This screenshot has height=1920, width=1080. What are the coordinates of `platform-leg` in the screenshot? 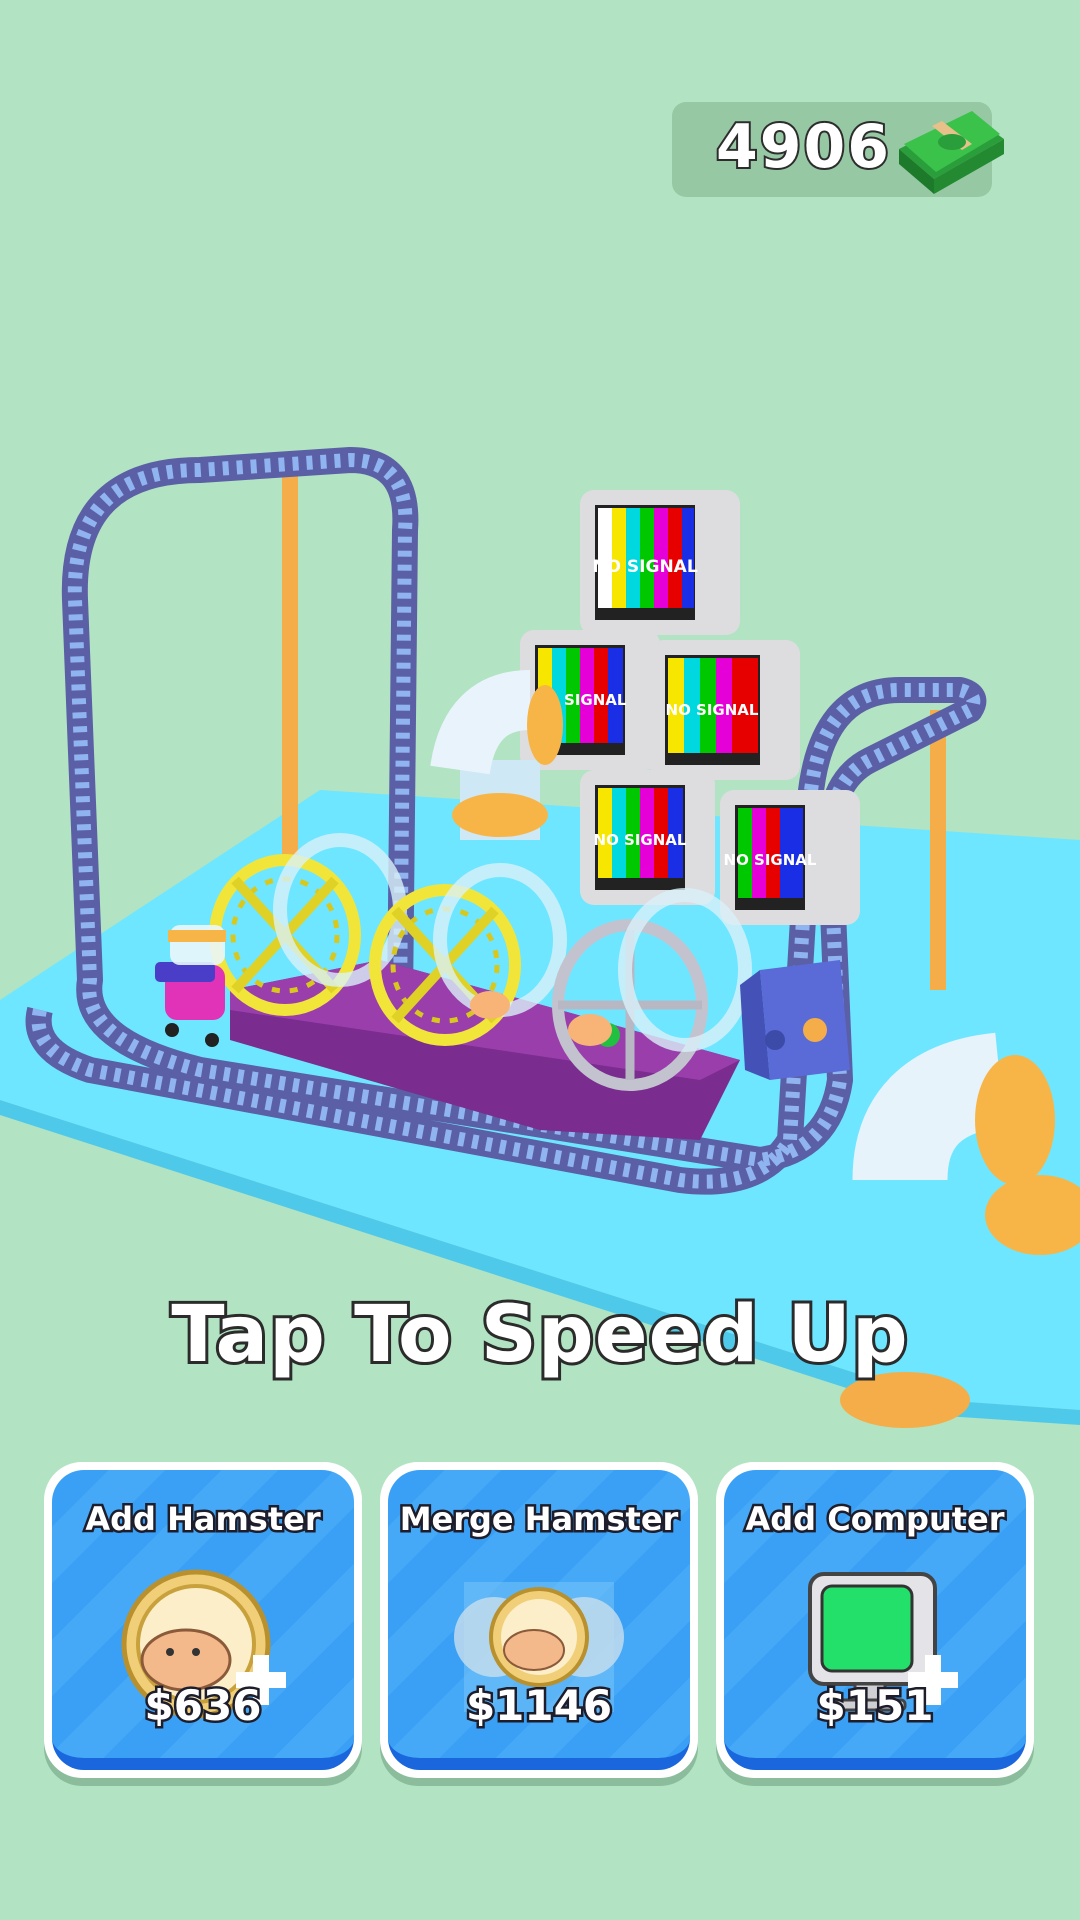 It's located at (905, 1400).